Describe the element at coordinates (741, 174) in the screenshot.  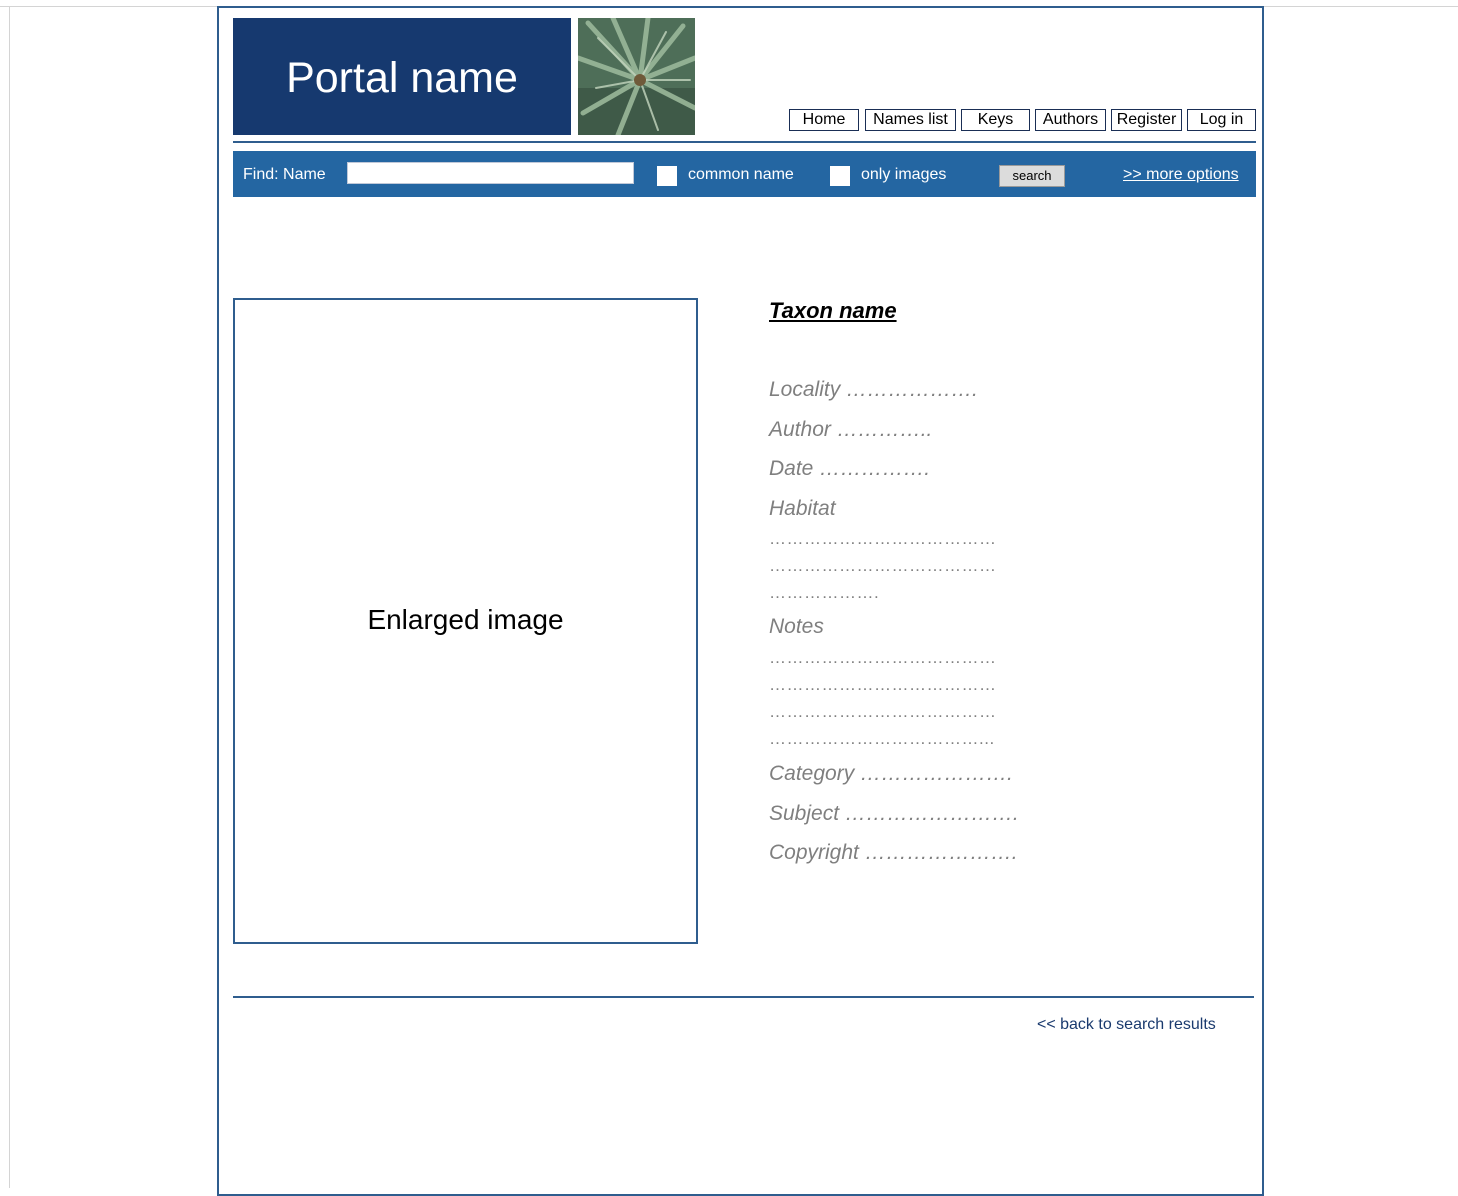
I see `common-name-label: common name` at that location.